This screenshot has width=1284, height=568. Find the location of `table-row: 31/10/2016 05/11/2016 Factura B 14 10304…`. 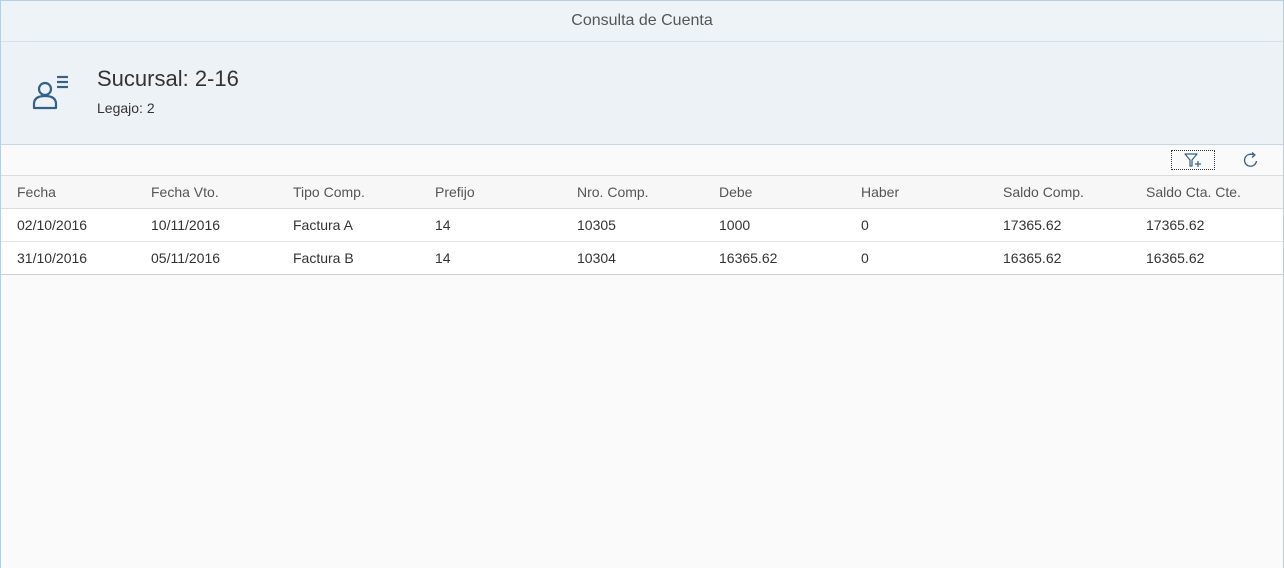

table-row: 31/10/2016 05/11/2016 Factura B 14 10304… is located at coordinates (642, 258).